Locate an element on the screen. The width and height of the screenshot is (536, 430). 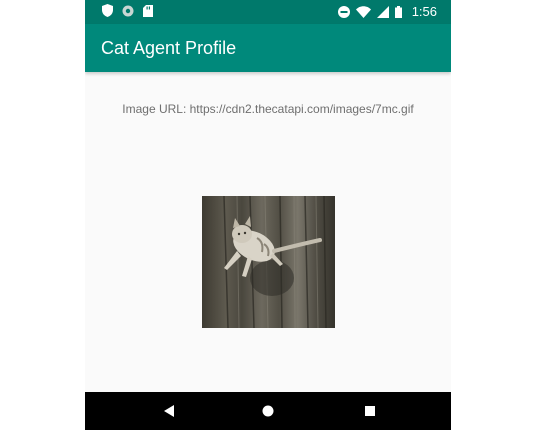
settings-circle-icon is located at coordinates (128, 11).